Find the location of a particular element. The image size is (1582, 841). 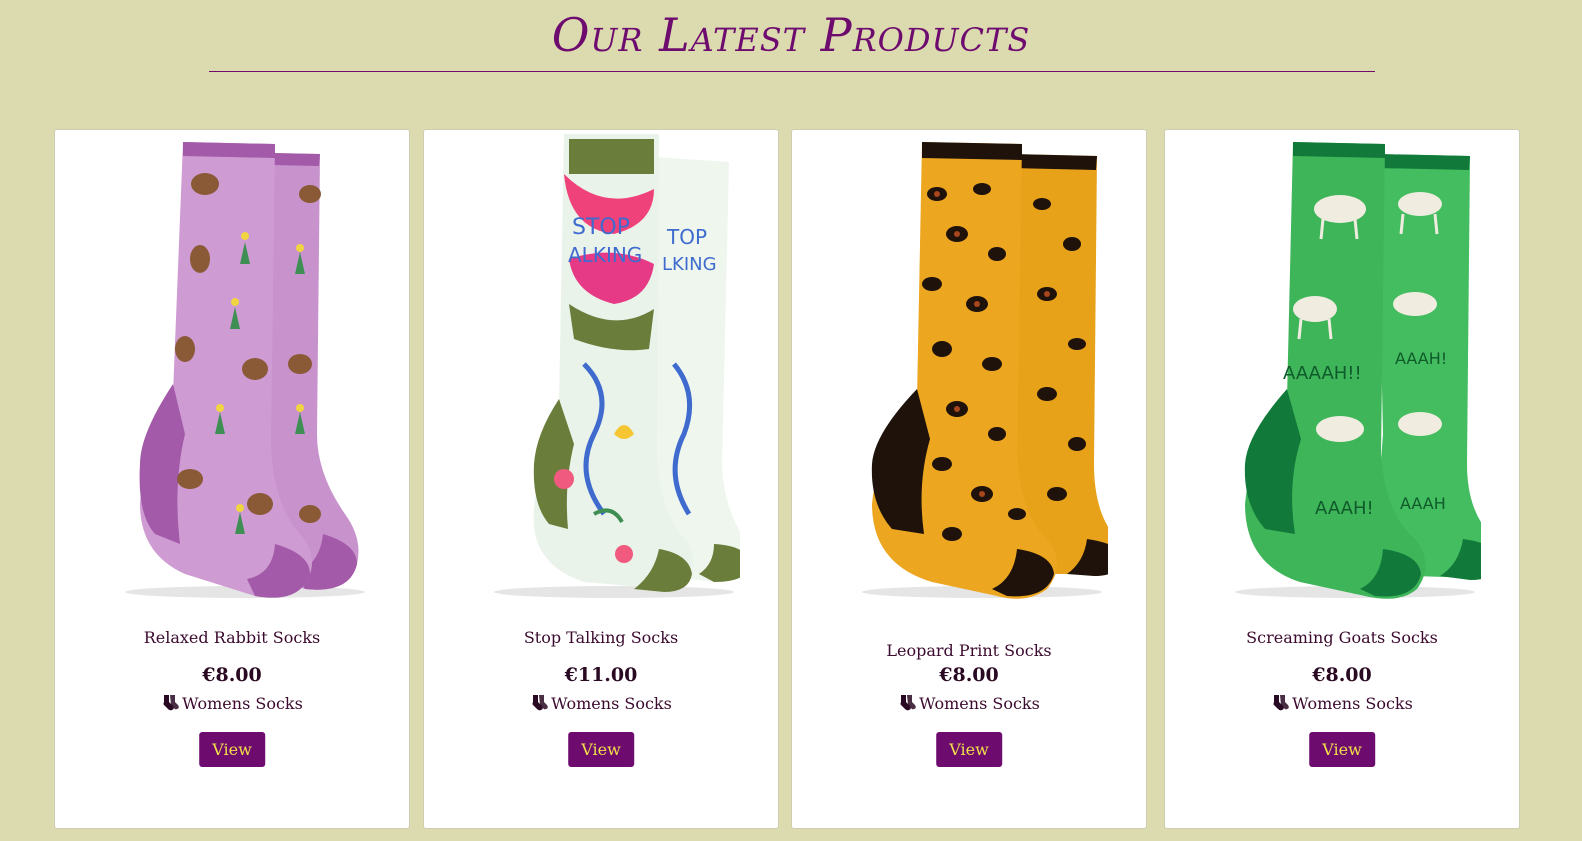

product-name: Relaxed Rabbit Socks is located at coordinates (232, 637).